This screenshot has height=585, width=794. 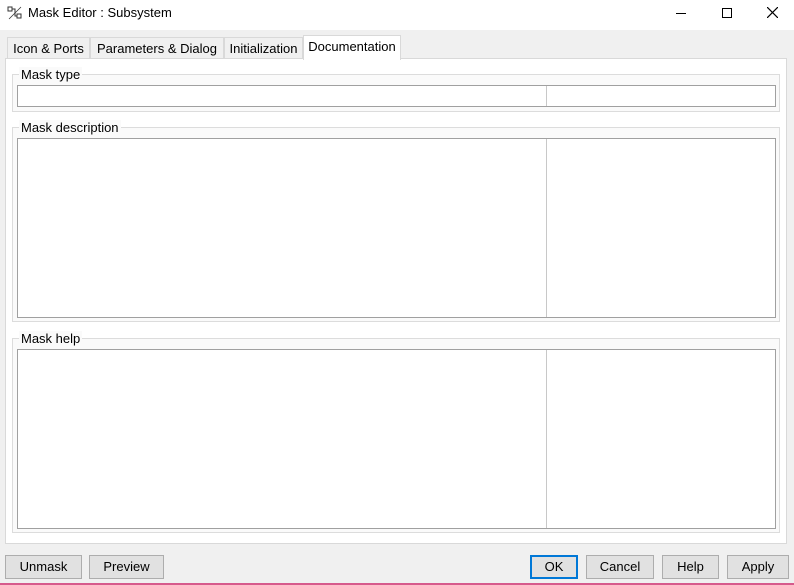 What do you see at coordinates (397, 13) in the screenshot?
I see `title-bar: Mask Editor : Subsystem` at bounding box center [397, 13].